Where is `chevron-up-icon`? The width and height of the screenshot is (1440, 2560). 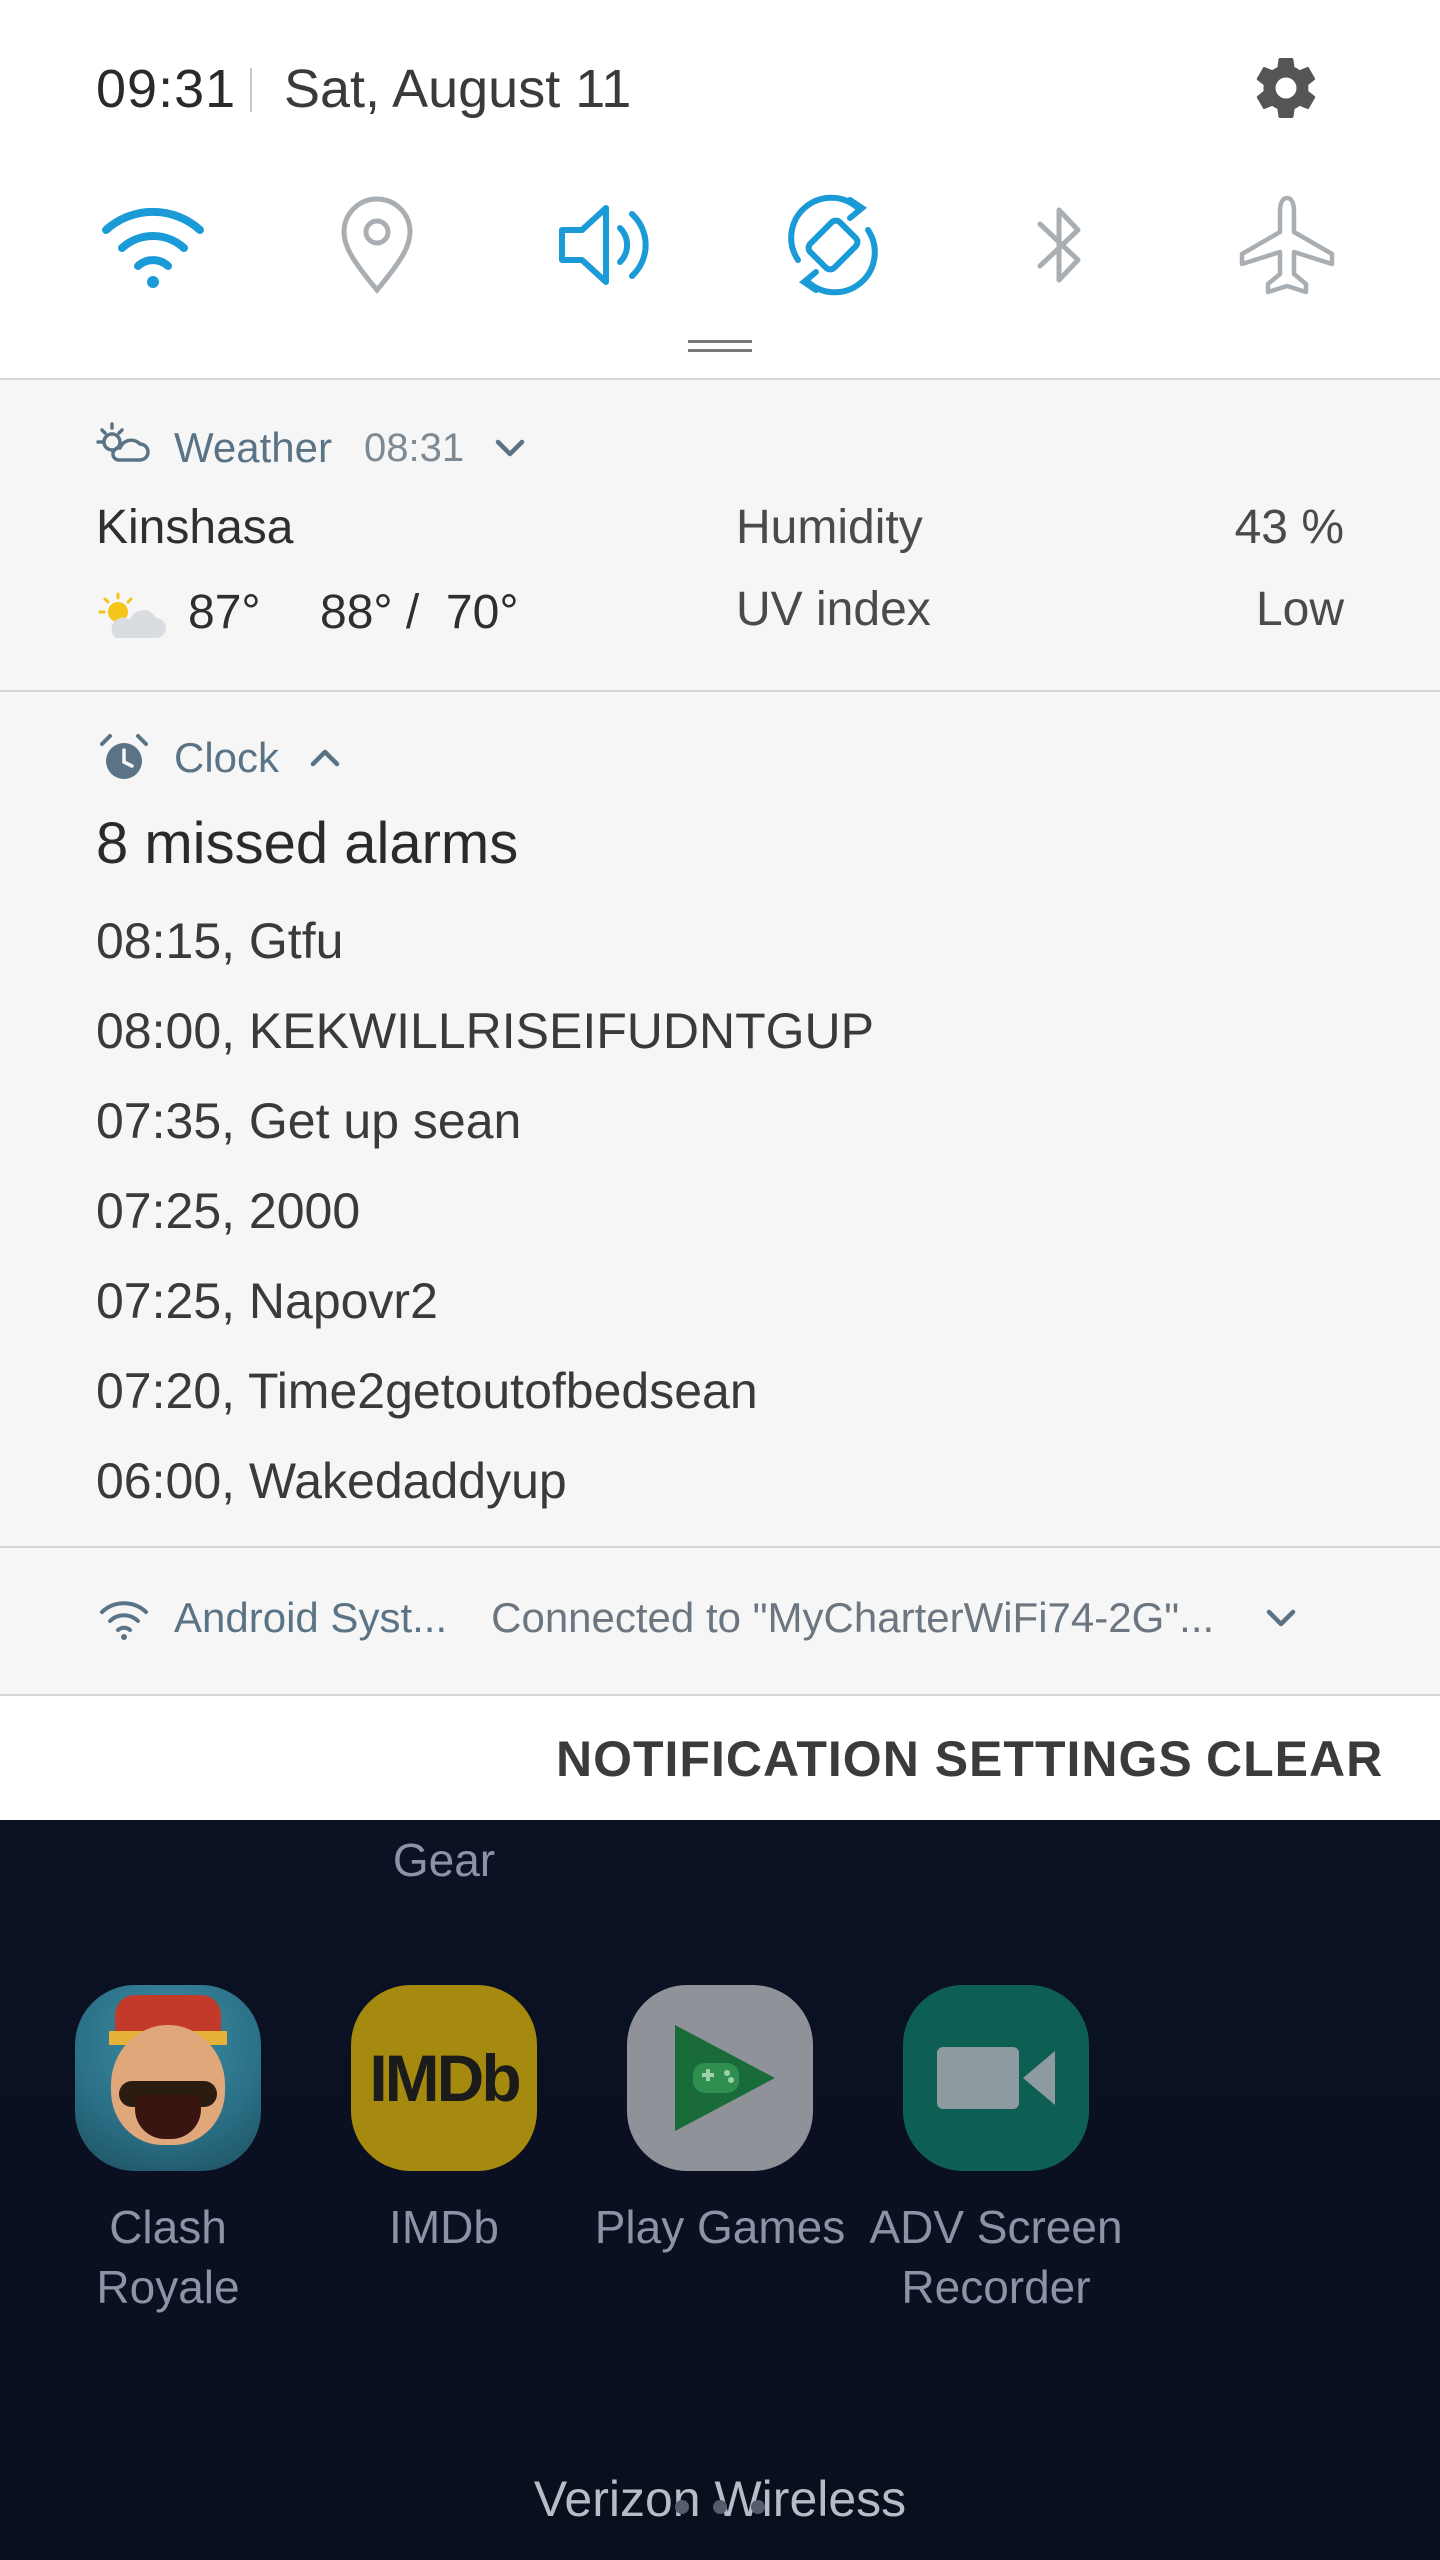 chevron-up-icon is located at coordinates (325, 758).